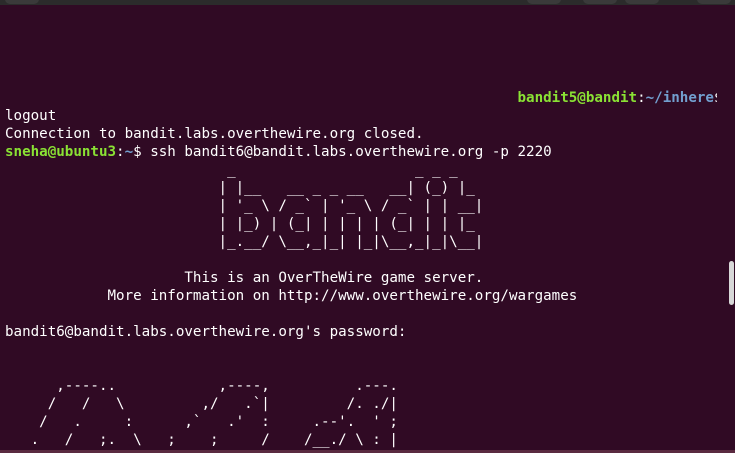  Describe the element at coordinates (120, 152) in the screenshot. I see `local-prompt-sep: :` at that location.